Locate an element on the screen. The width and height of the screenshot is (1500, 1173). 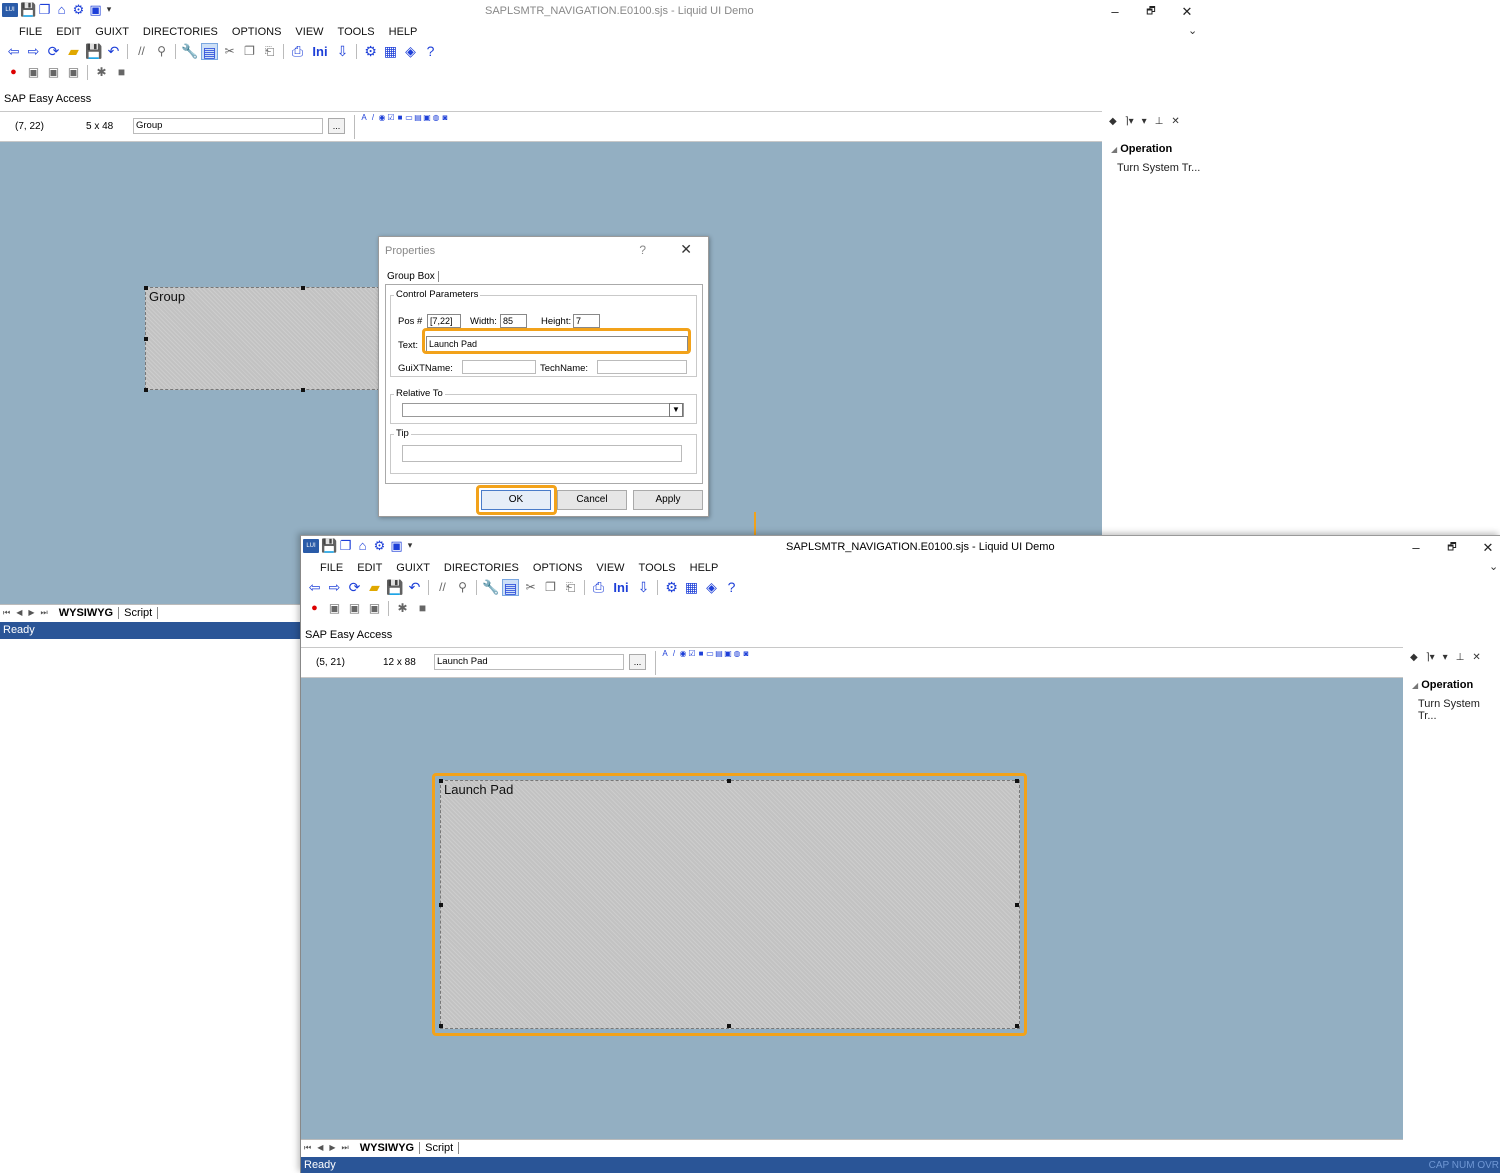
pos-input: [7,22] is located at coordinates (444, 321).